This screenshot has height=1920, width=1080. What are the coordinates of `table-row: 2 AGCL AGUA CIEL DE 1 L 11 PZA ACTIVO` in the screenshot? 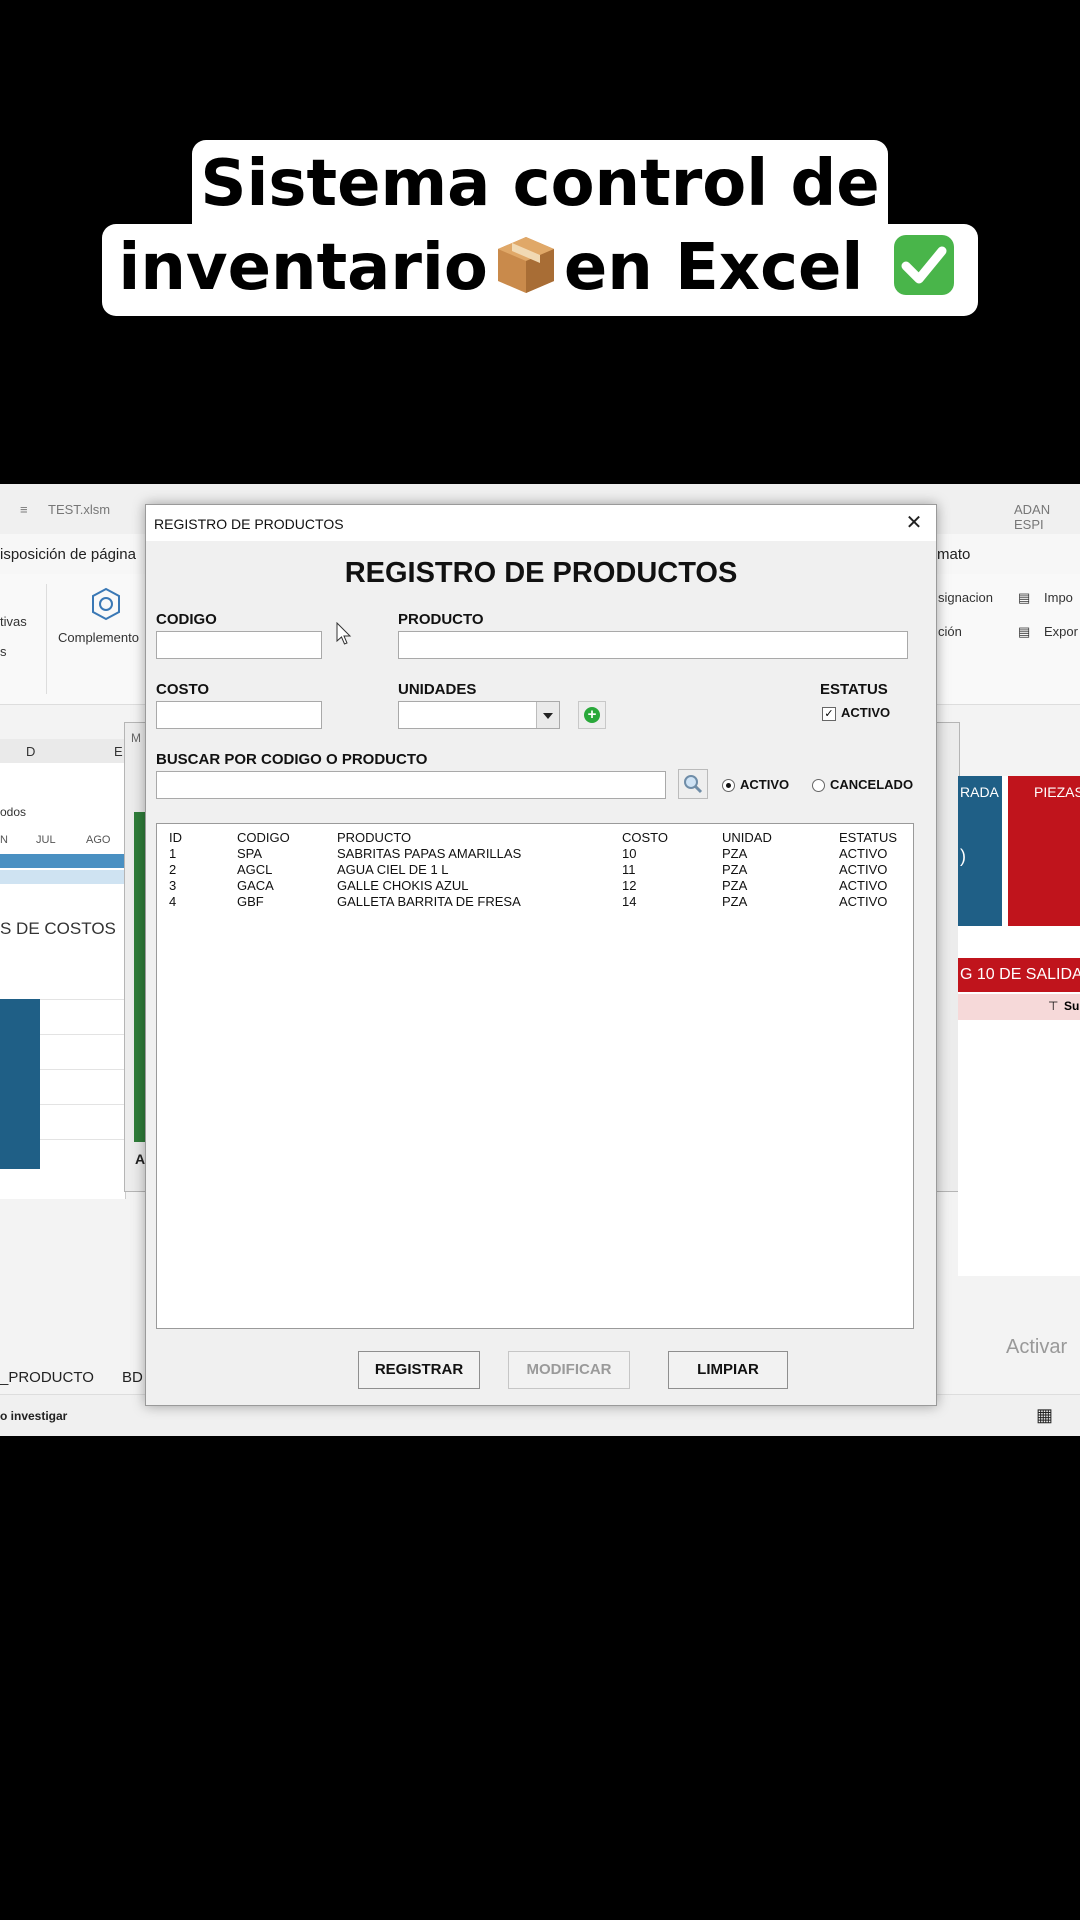 It's located at (536, 870).